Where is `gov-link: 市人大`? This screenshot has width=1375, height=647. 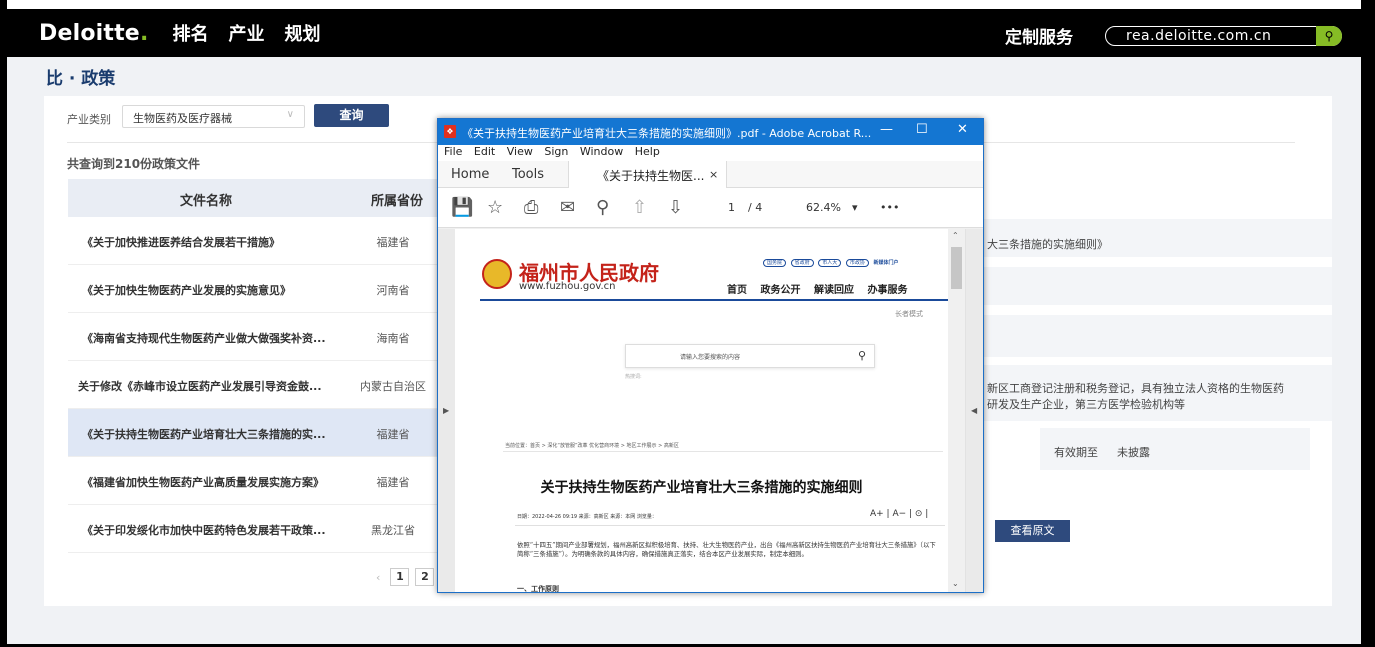 gov-link: 市人大 is located at coordinates (830, 263).